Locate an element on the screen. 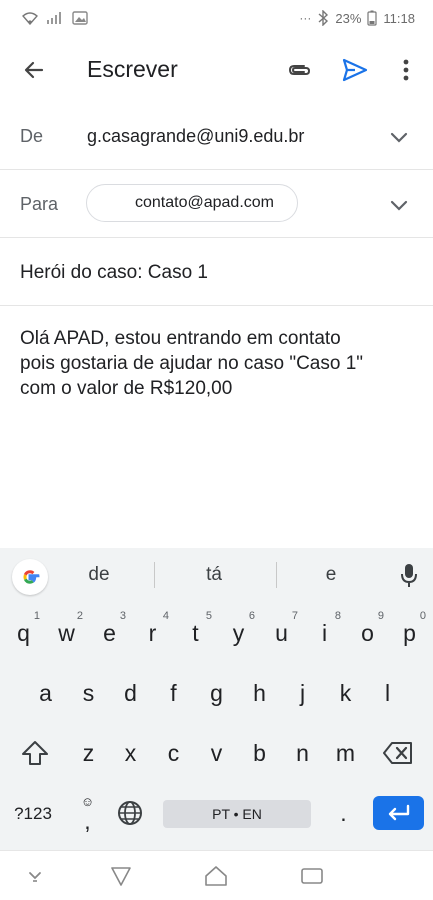 Image resolution: width=433 pixels, height=900 pixels. key-k: k is located at coordinates (345, 693).